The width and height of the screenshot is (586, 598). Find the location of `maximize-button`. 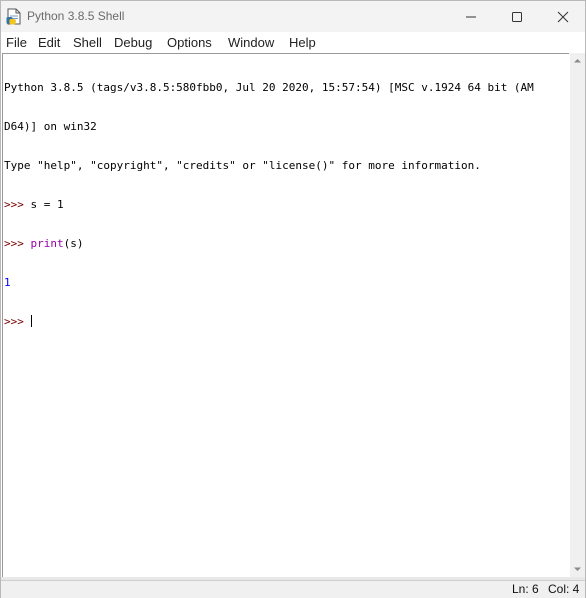

maximize-button is located at coordinates (517, 16).